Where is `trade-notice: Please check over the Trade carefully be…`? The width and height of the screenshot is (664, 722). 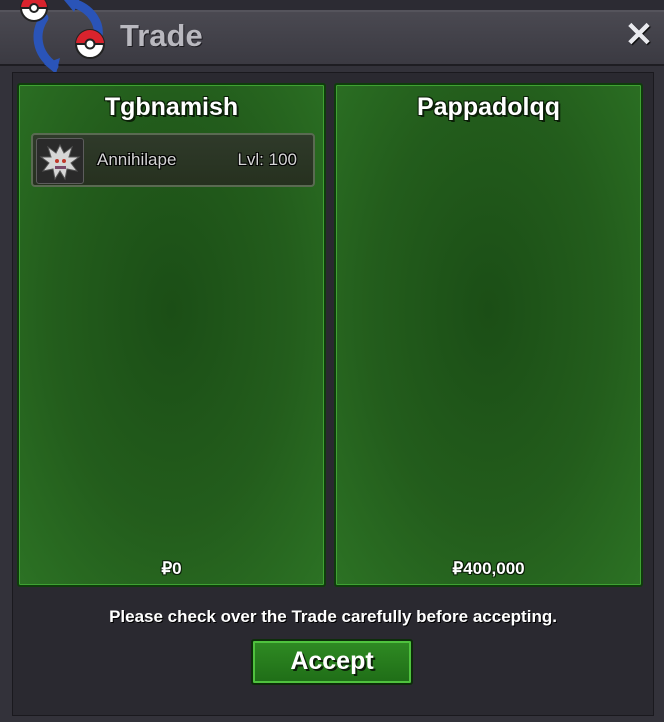
trade-notice: Please check over the Trade carefully be… is located at coordinates (333, 616).